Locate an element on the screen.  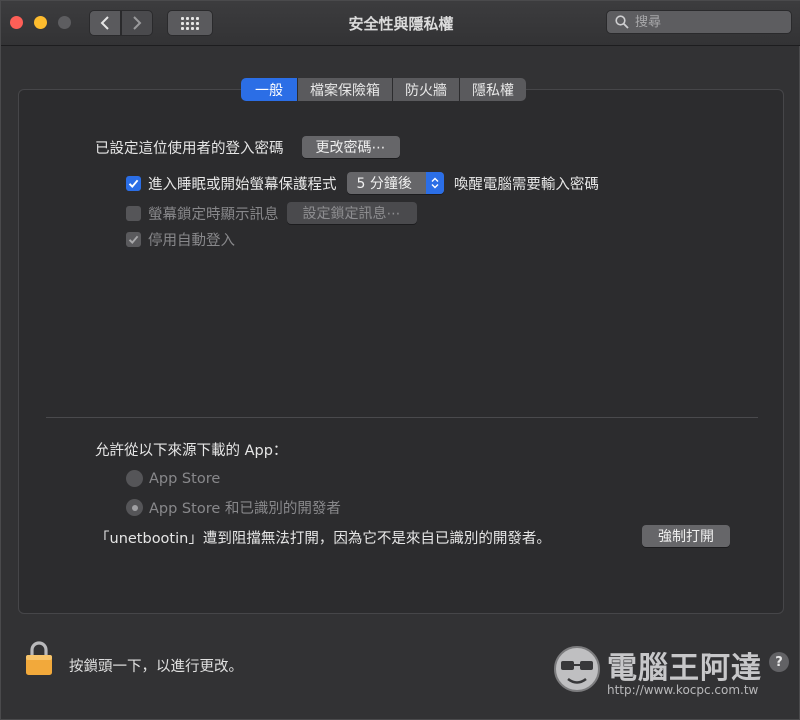
radio-app-store is located at coordinates (134, 478).